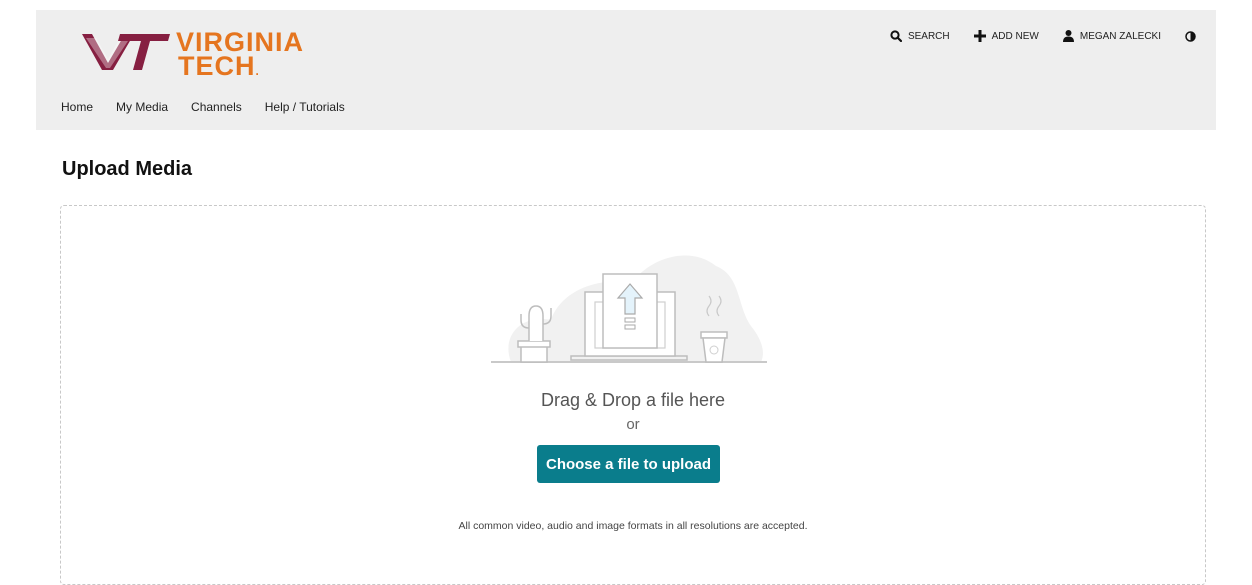 Image resolution: width=1252 pixels, height=585 pixels. Describe the element at coordinates (979, 36) in the screenshot. I see `plus-icon` at that location.